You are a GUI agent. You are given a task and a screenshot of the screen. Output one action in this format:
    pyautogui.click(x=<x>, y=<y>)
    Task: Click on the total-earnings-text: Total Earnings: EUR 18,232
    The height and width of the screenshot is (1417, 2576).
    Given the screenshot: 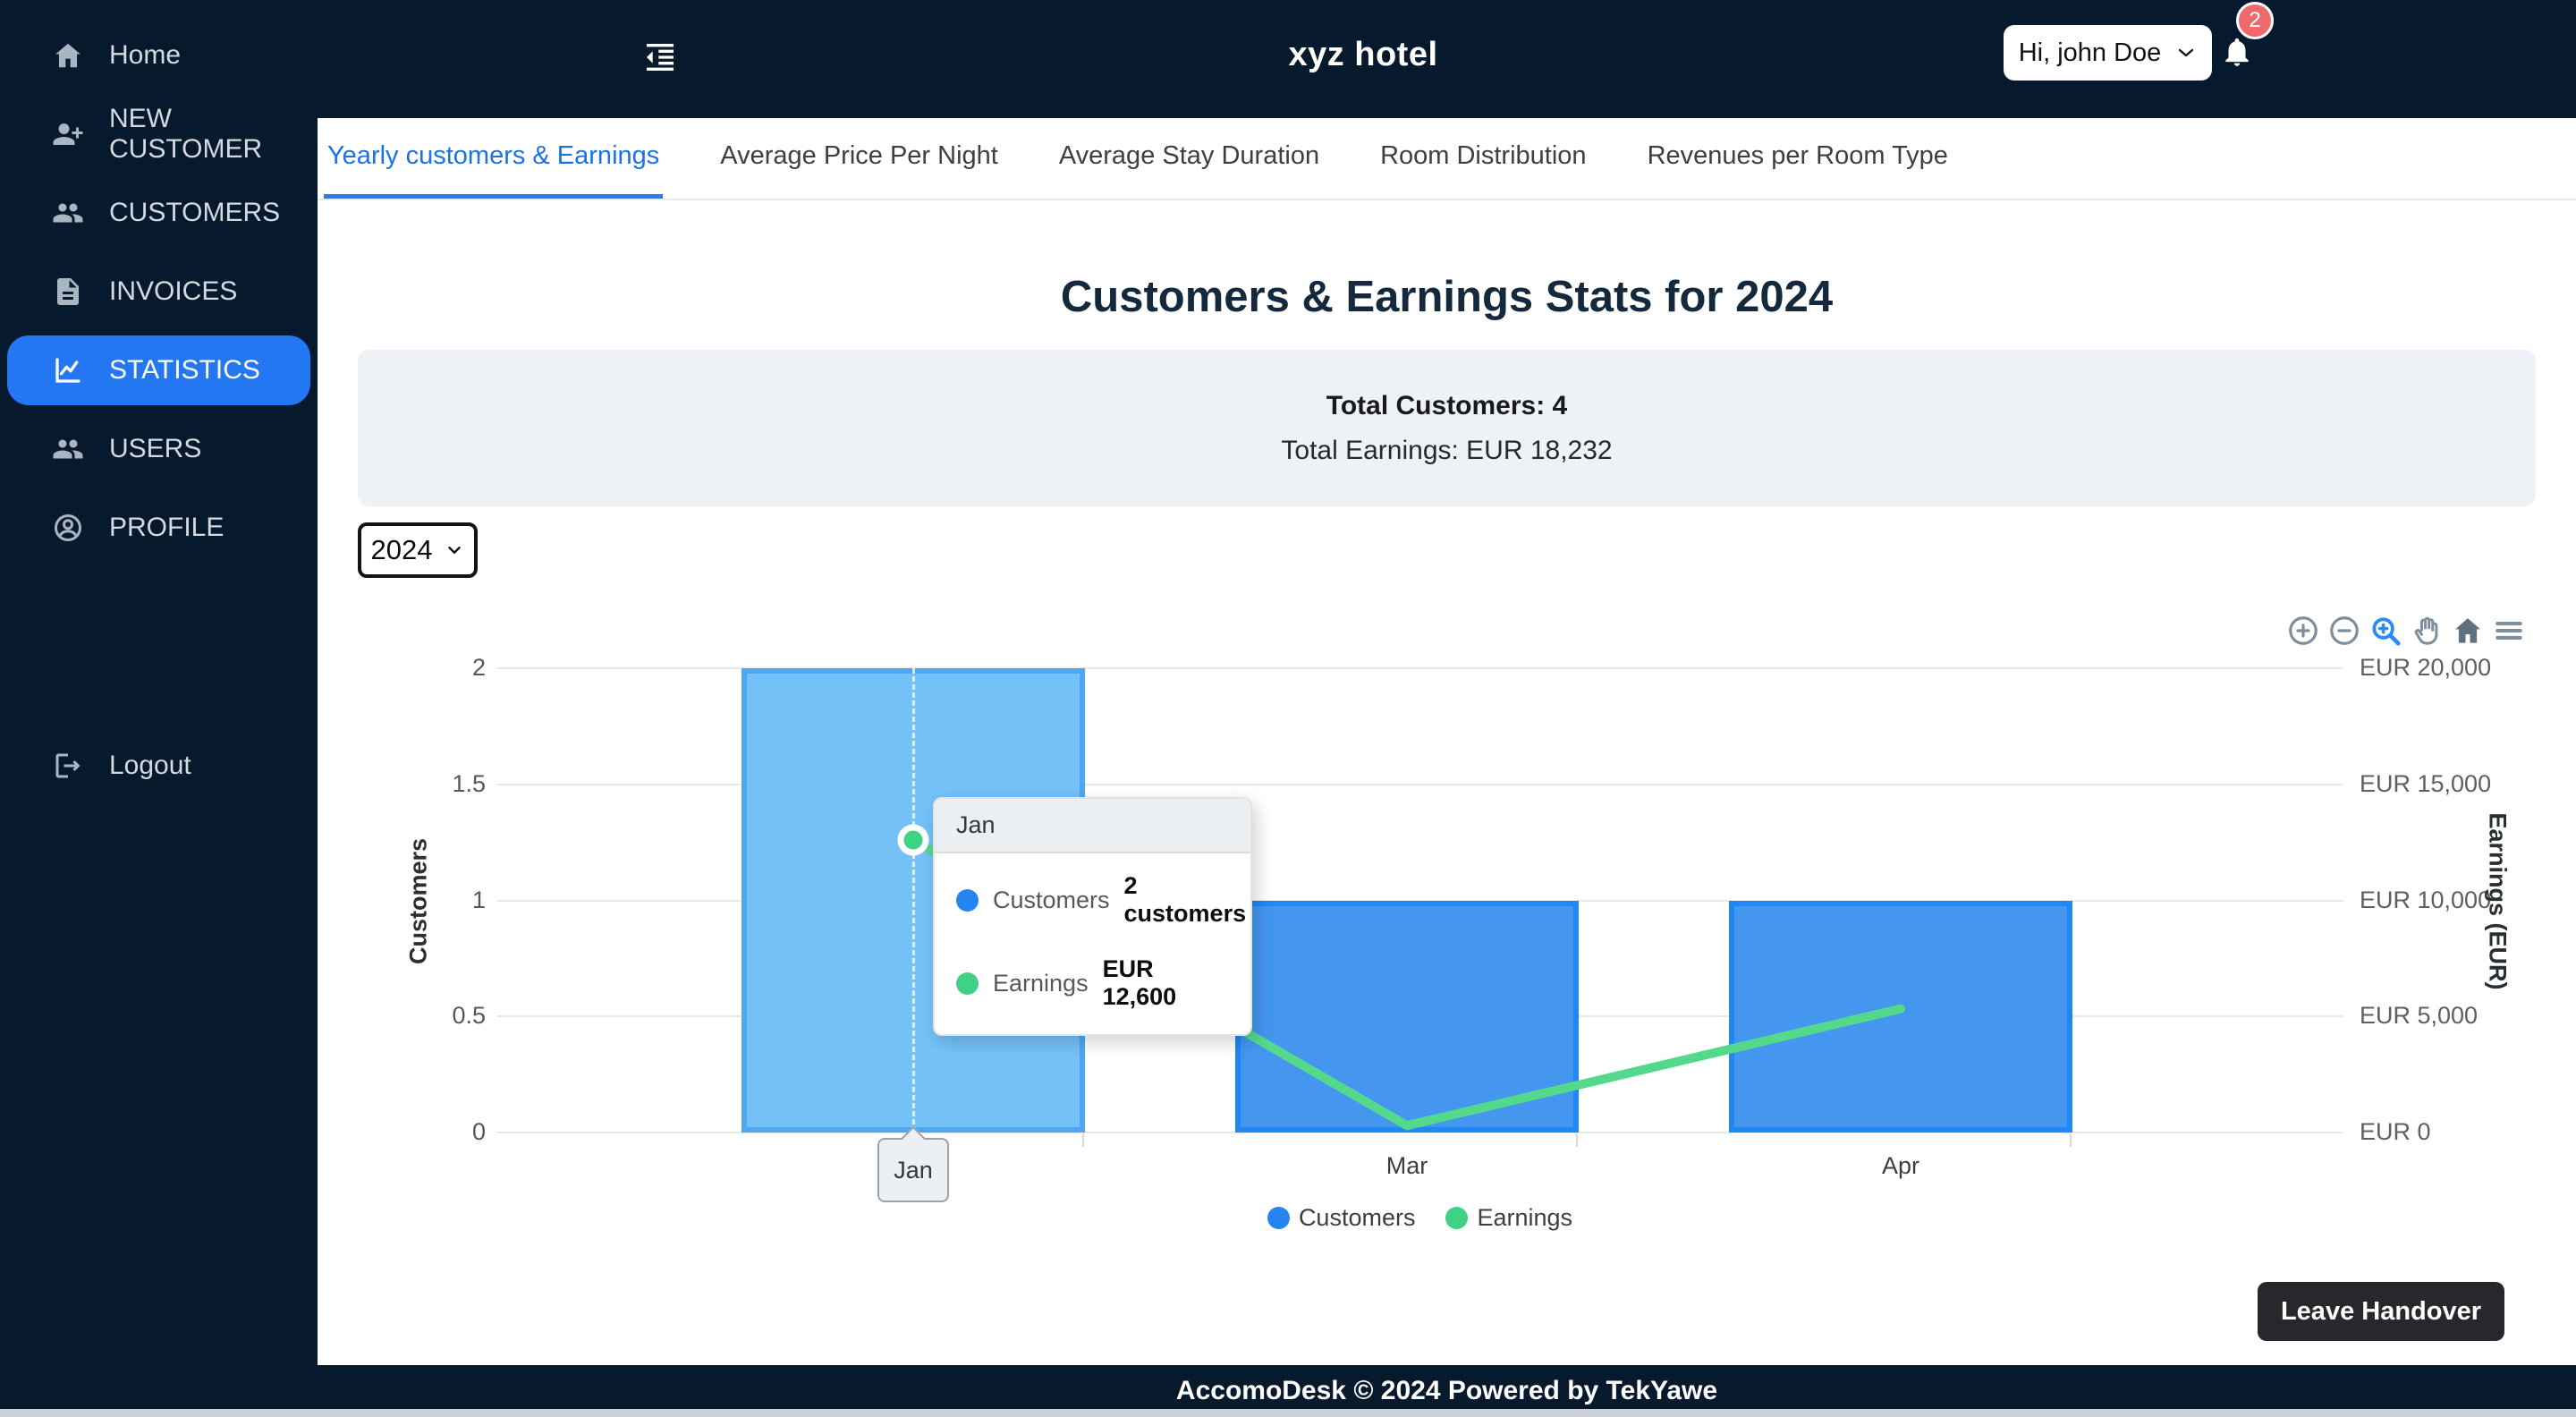 What is the action you would take?
    pyautogui.click(x=1447, y=450)
    